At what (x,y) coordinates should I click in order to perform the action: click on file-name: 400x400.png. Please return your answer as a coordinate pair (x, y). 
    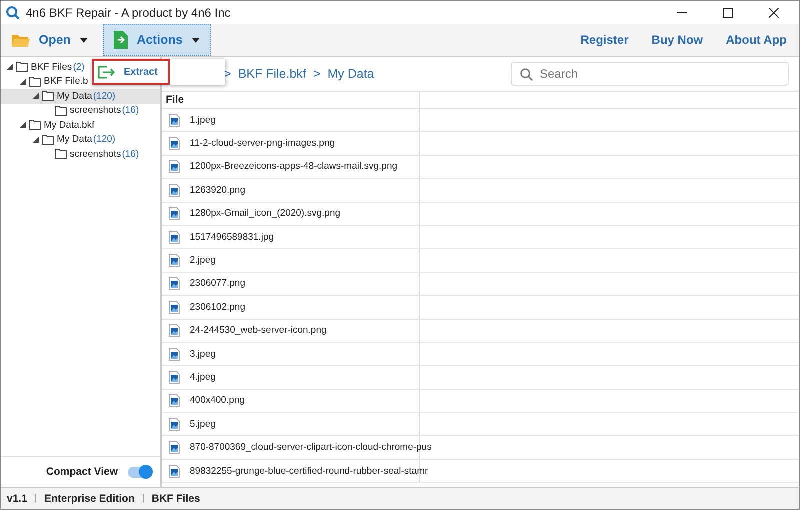
    Looking at the image, I should click on (217, 400).